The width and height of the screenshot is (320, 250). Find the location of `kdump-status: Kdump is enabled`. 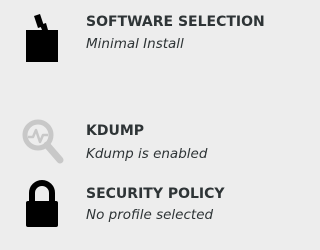

kdump-status: Kdump is enabled is located at coordinates (147, 154).